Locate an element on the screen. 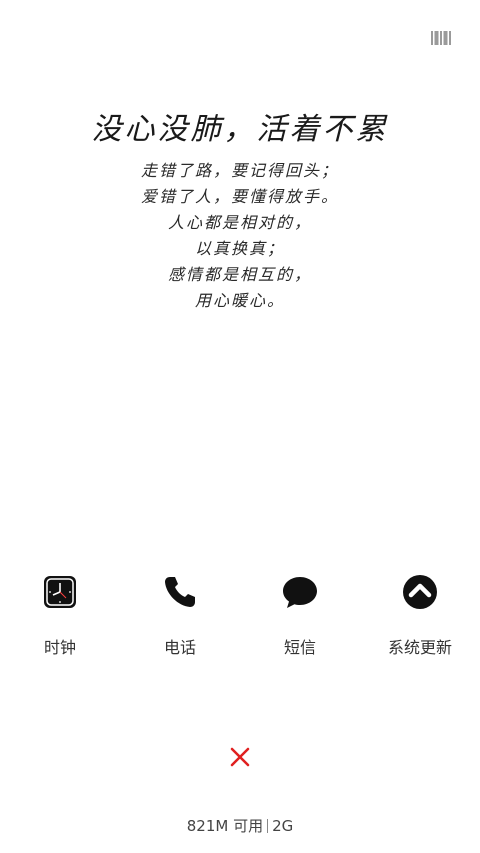 The width and height of the screenshot is (480, 853). app-system-update: 系统更新 is located at coordinates (420, 614).